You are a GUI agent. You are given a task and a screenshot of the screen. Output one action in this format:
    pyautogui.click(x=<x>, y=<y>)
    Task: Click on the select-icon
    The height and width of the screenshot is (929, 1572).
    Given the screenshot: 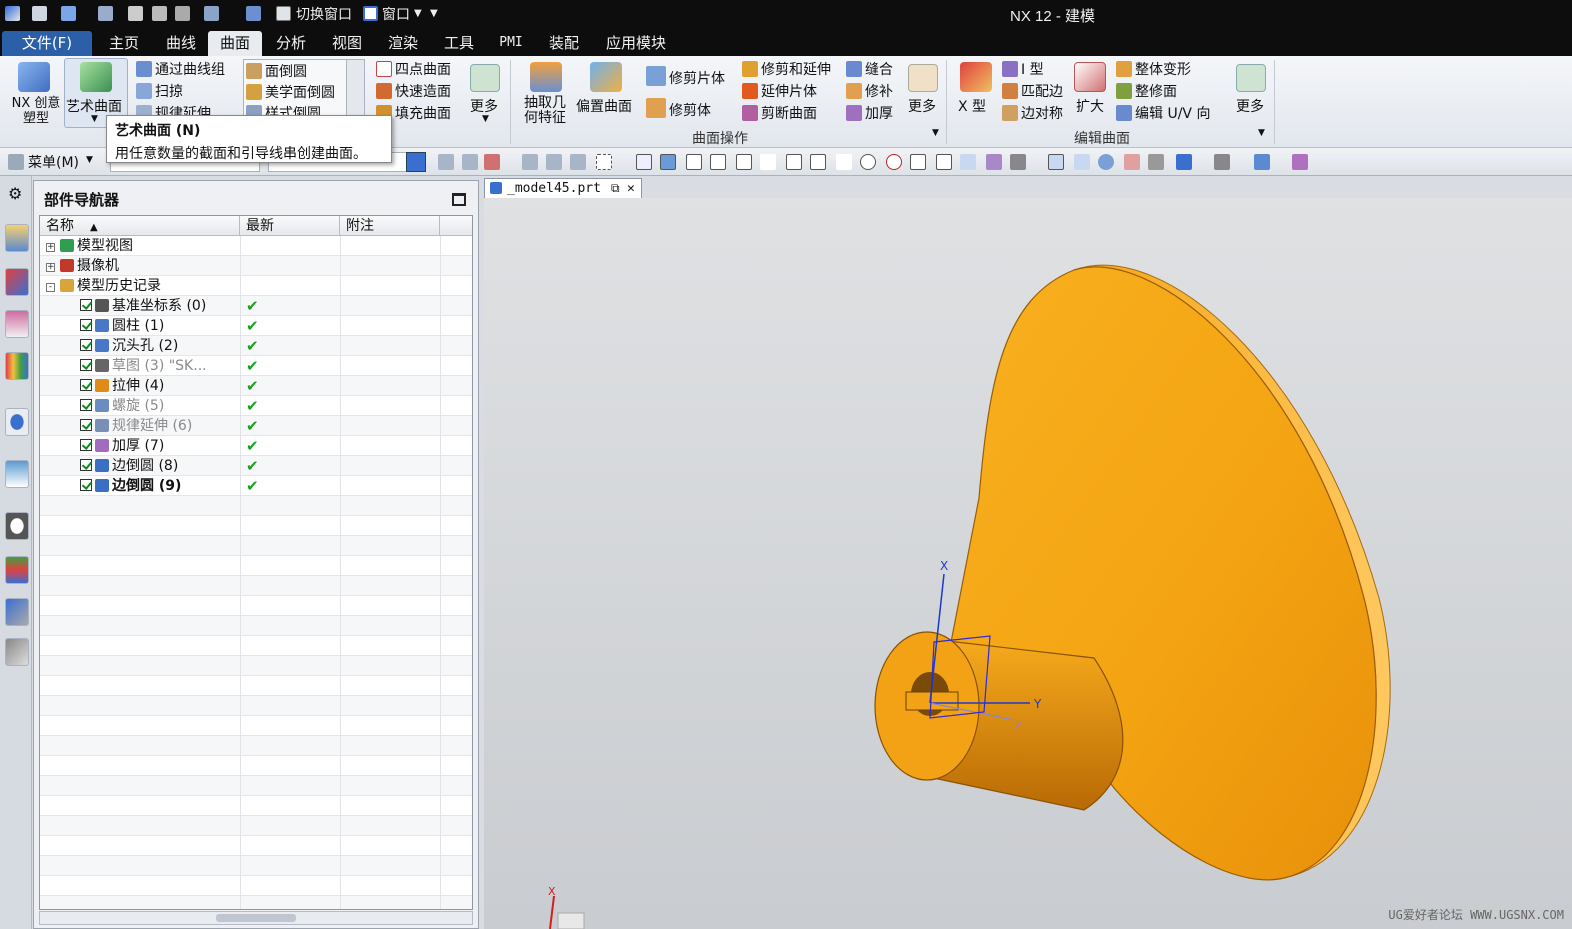 What is the action you would take?
    pyautogui.click(x=530, y=162)
    